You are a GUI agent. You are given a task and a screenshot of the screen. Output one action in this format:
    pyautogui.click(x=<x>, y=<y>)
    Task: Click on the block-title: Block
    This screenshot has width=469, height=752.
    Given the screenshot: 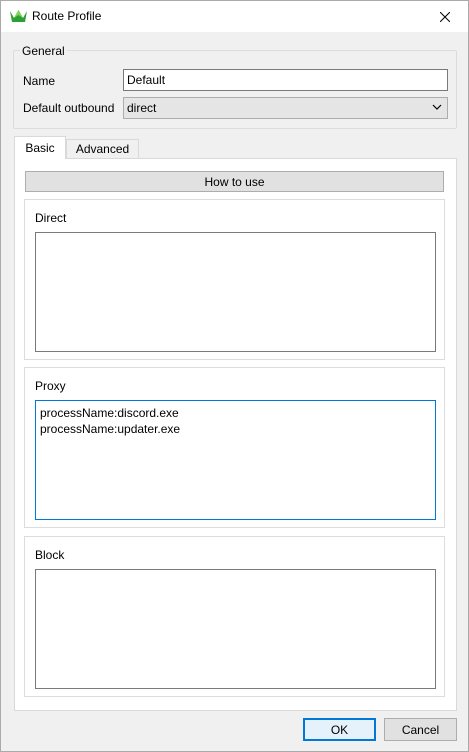 What is the action you would take?
    pyautogui.click(x=50, y=555)
    